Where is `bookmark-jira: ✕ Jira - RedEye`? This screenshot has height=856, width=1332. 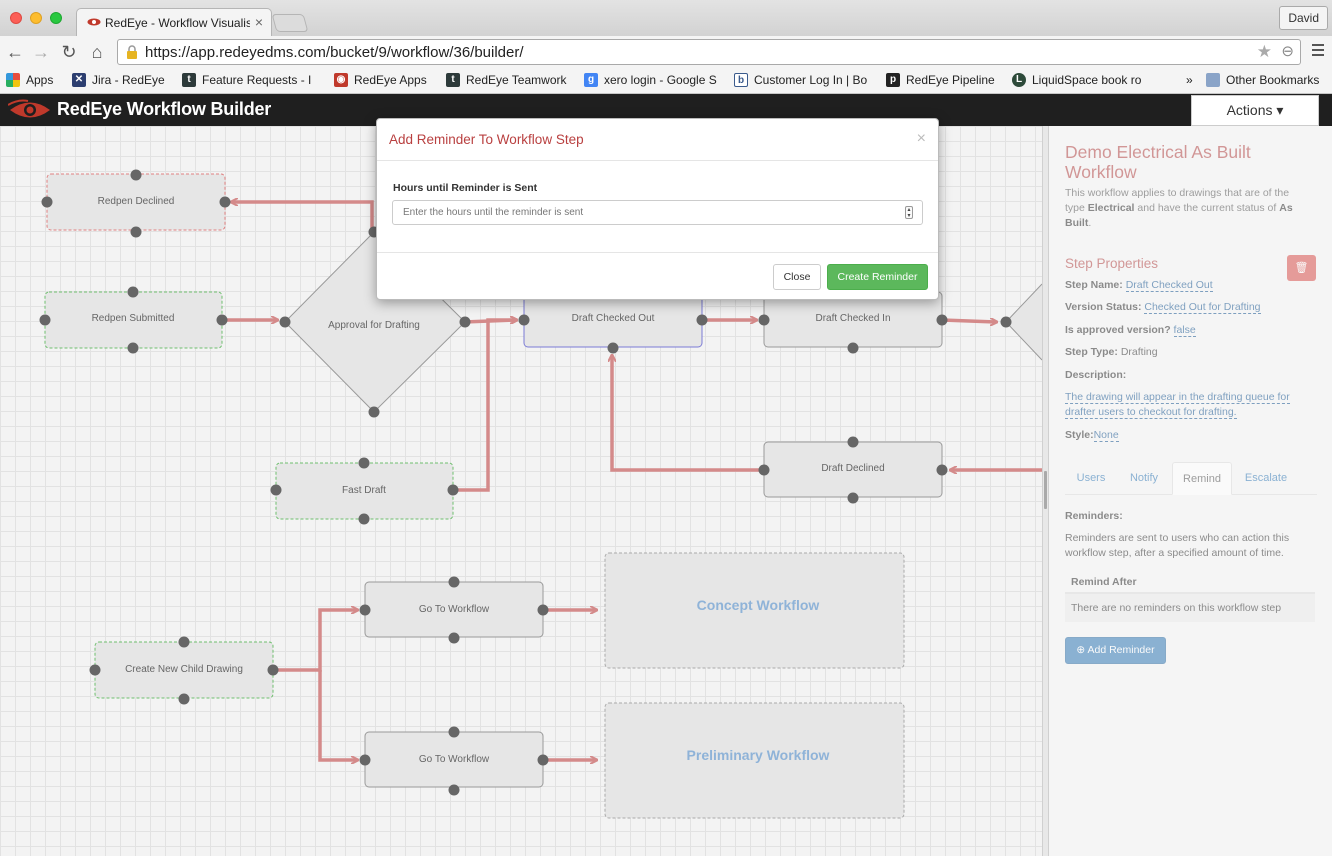 bookmark-jira: ✕ Jira - RedEye is located at coordinates (118, 80).